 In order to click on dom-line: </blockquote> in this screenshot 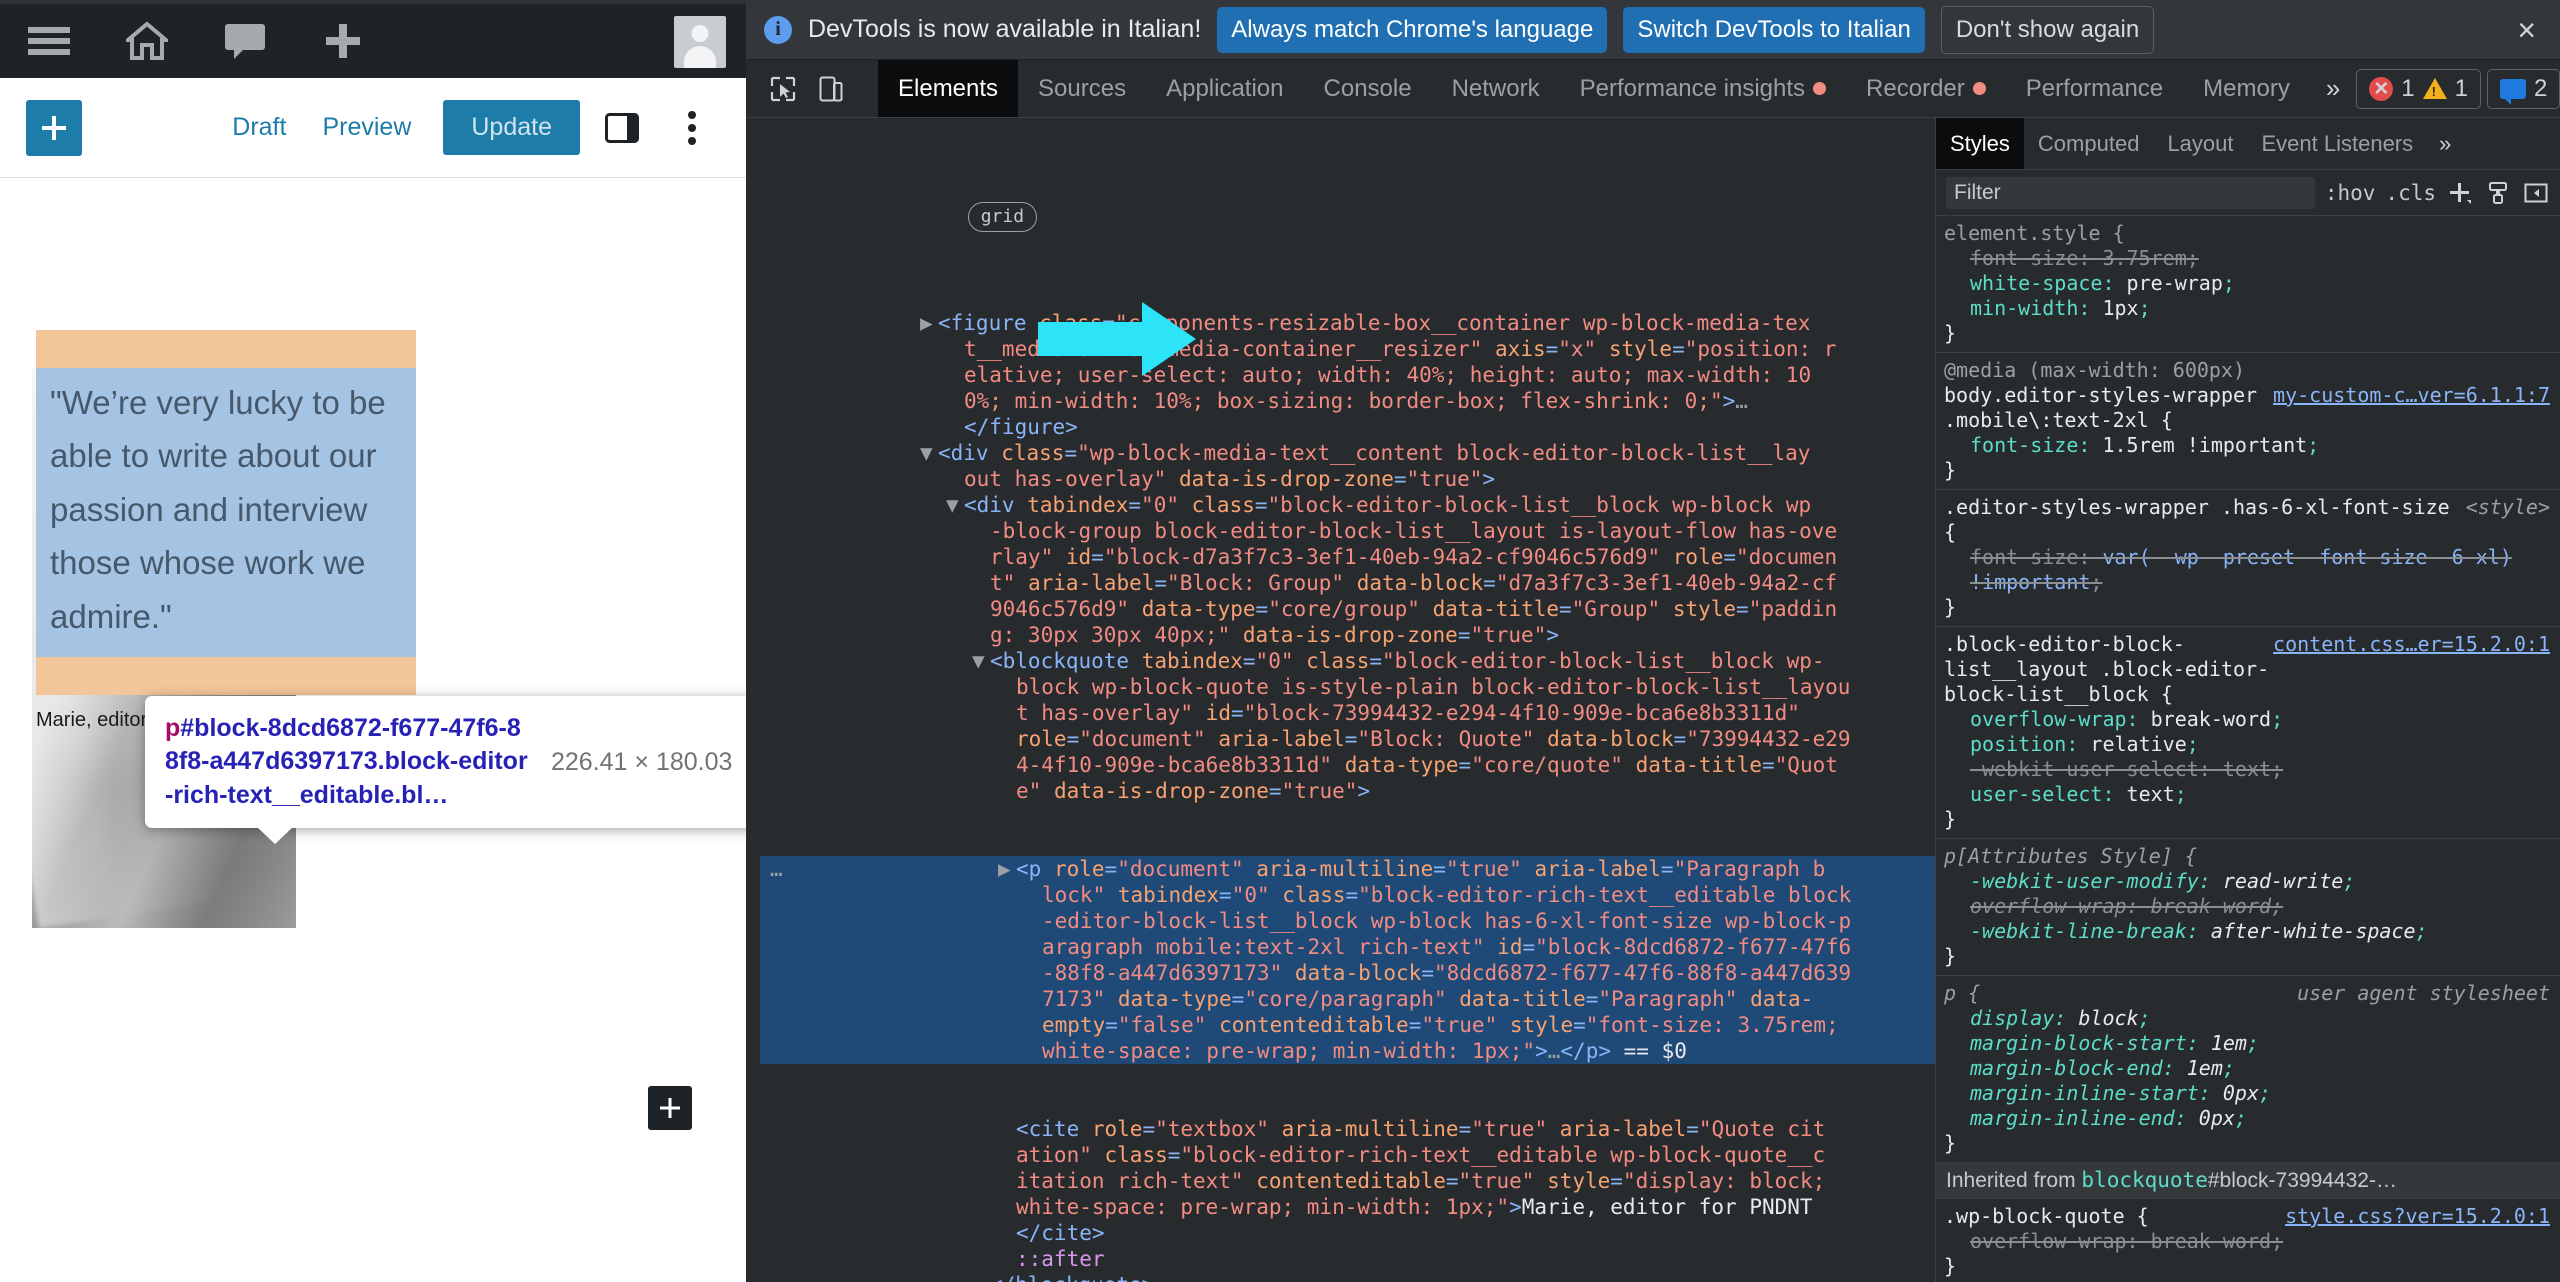, I will do `click(1347, 1277)`.